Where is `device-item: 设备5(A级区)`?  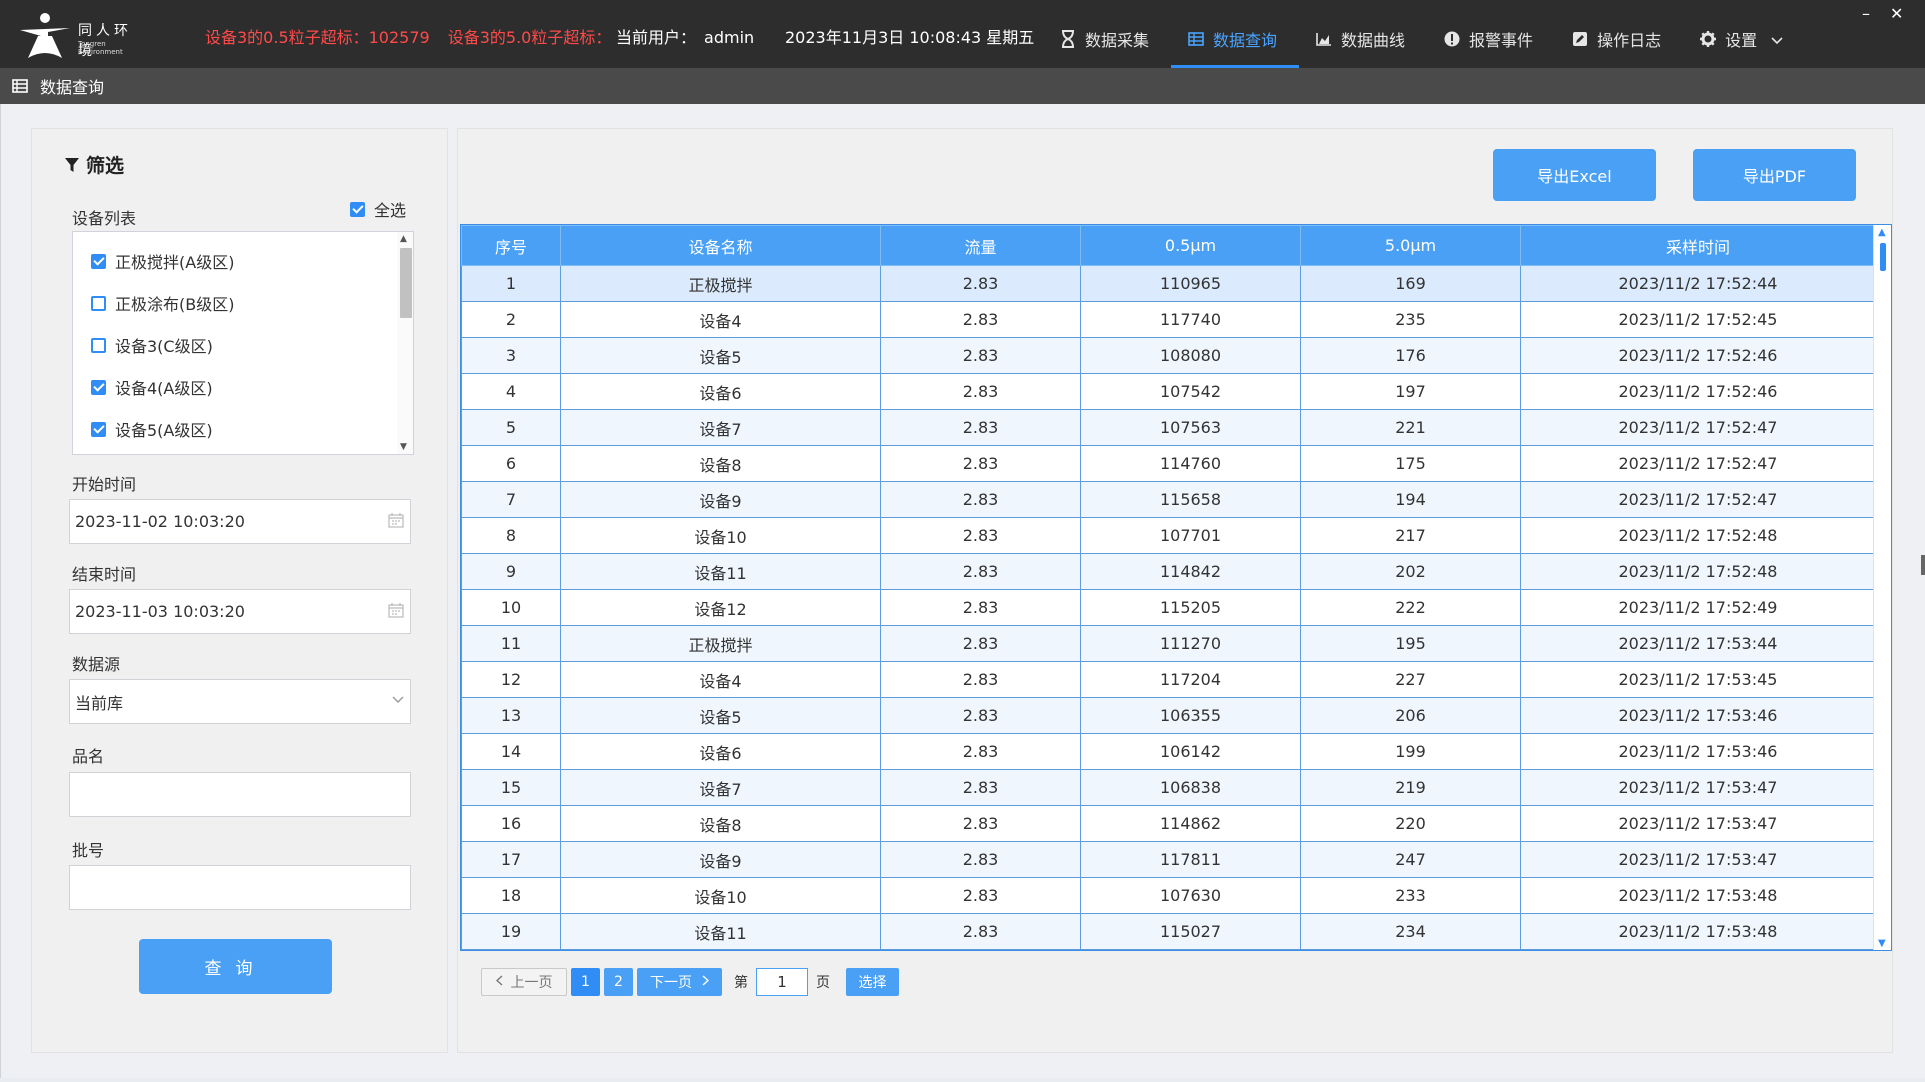
device-item: 设备5(A级区) is located at coordinates (152, 429).